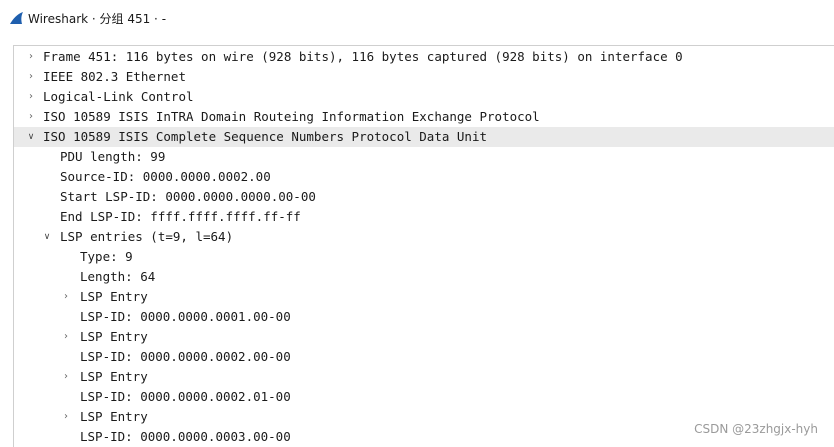  What do you see at coordinates (424, 197) in the screenshot?
I see `tree-row: Start LSP-ID: 0000.0000.0000.00-00` at bounding box center [424, 197].